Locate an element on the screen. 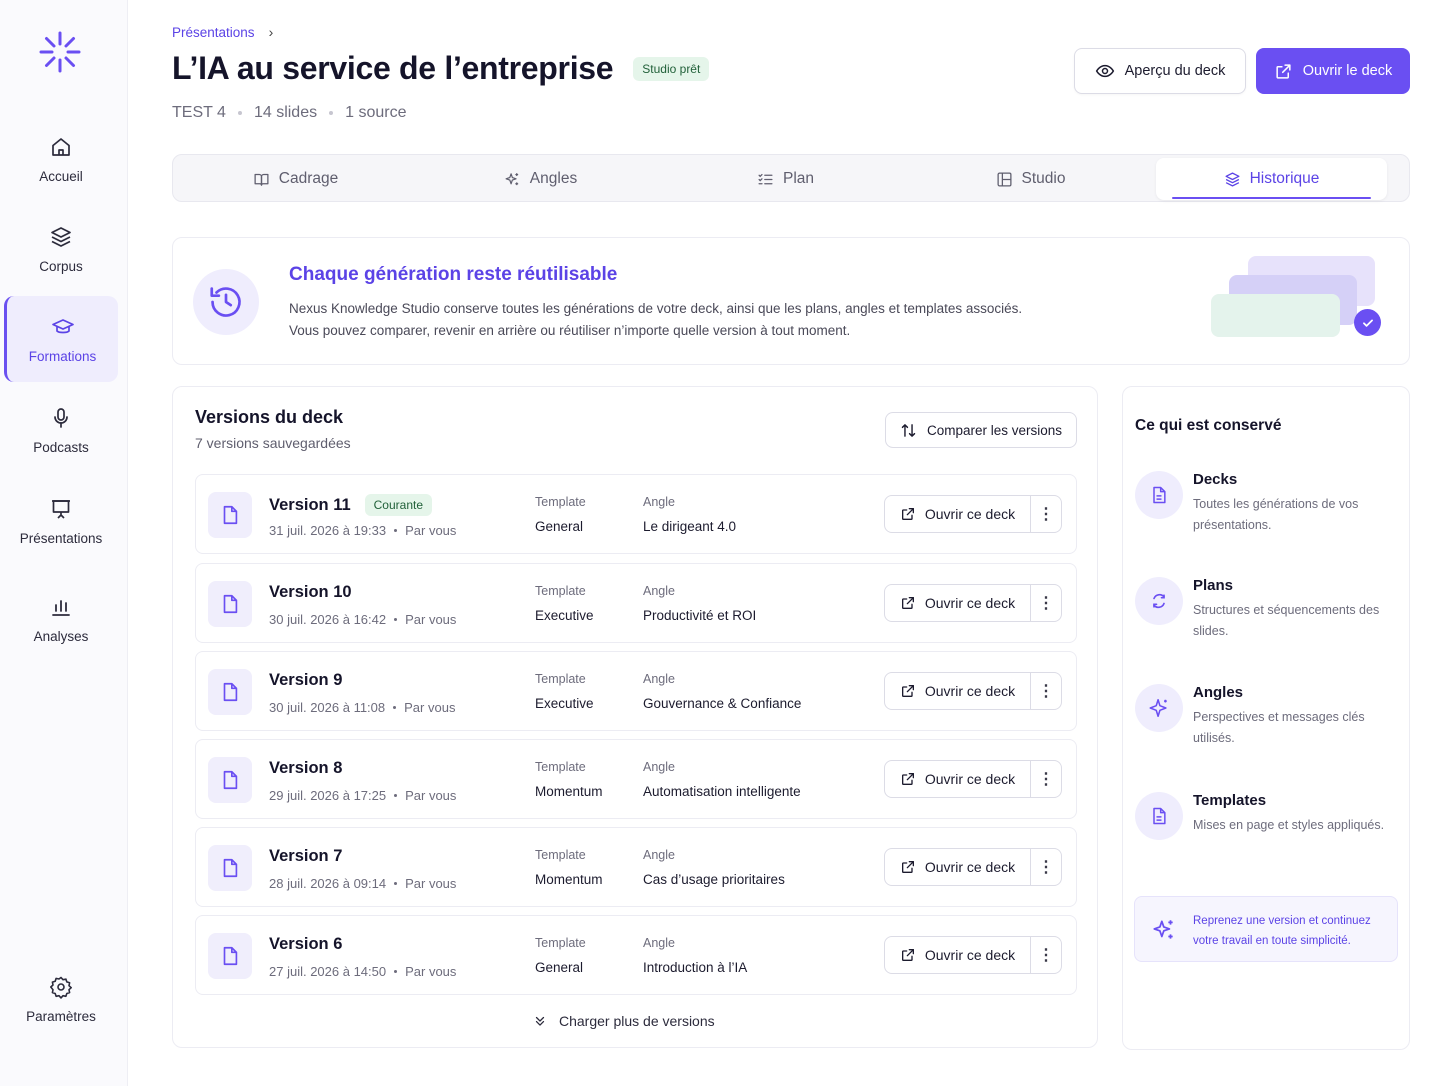  list-checks-icon is located at coordinates (765, 178).